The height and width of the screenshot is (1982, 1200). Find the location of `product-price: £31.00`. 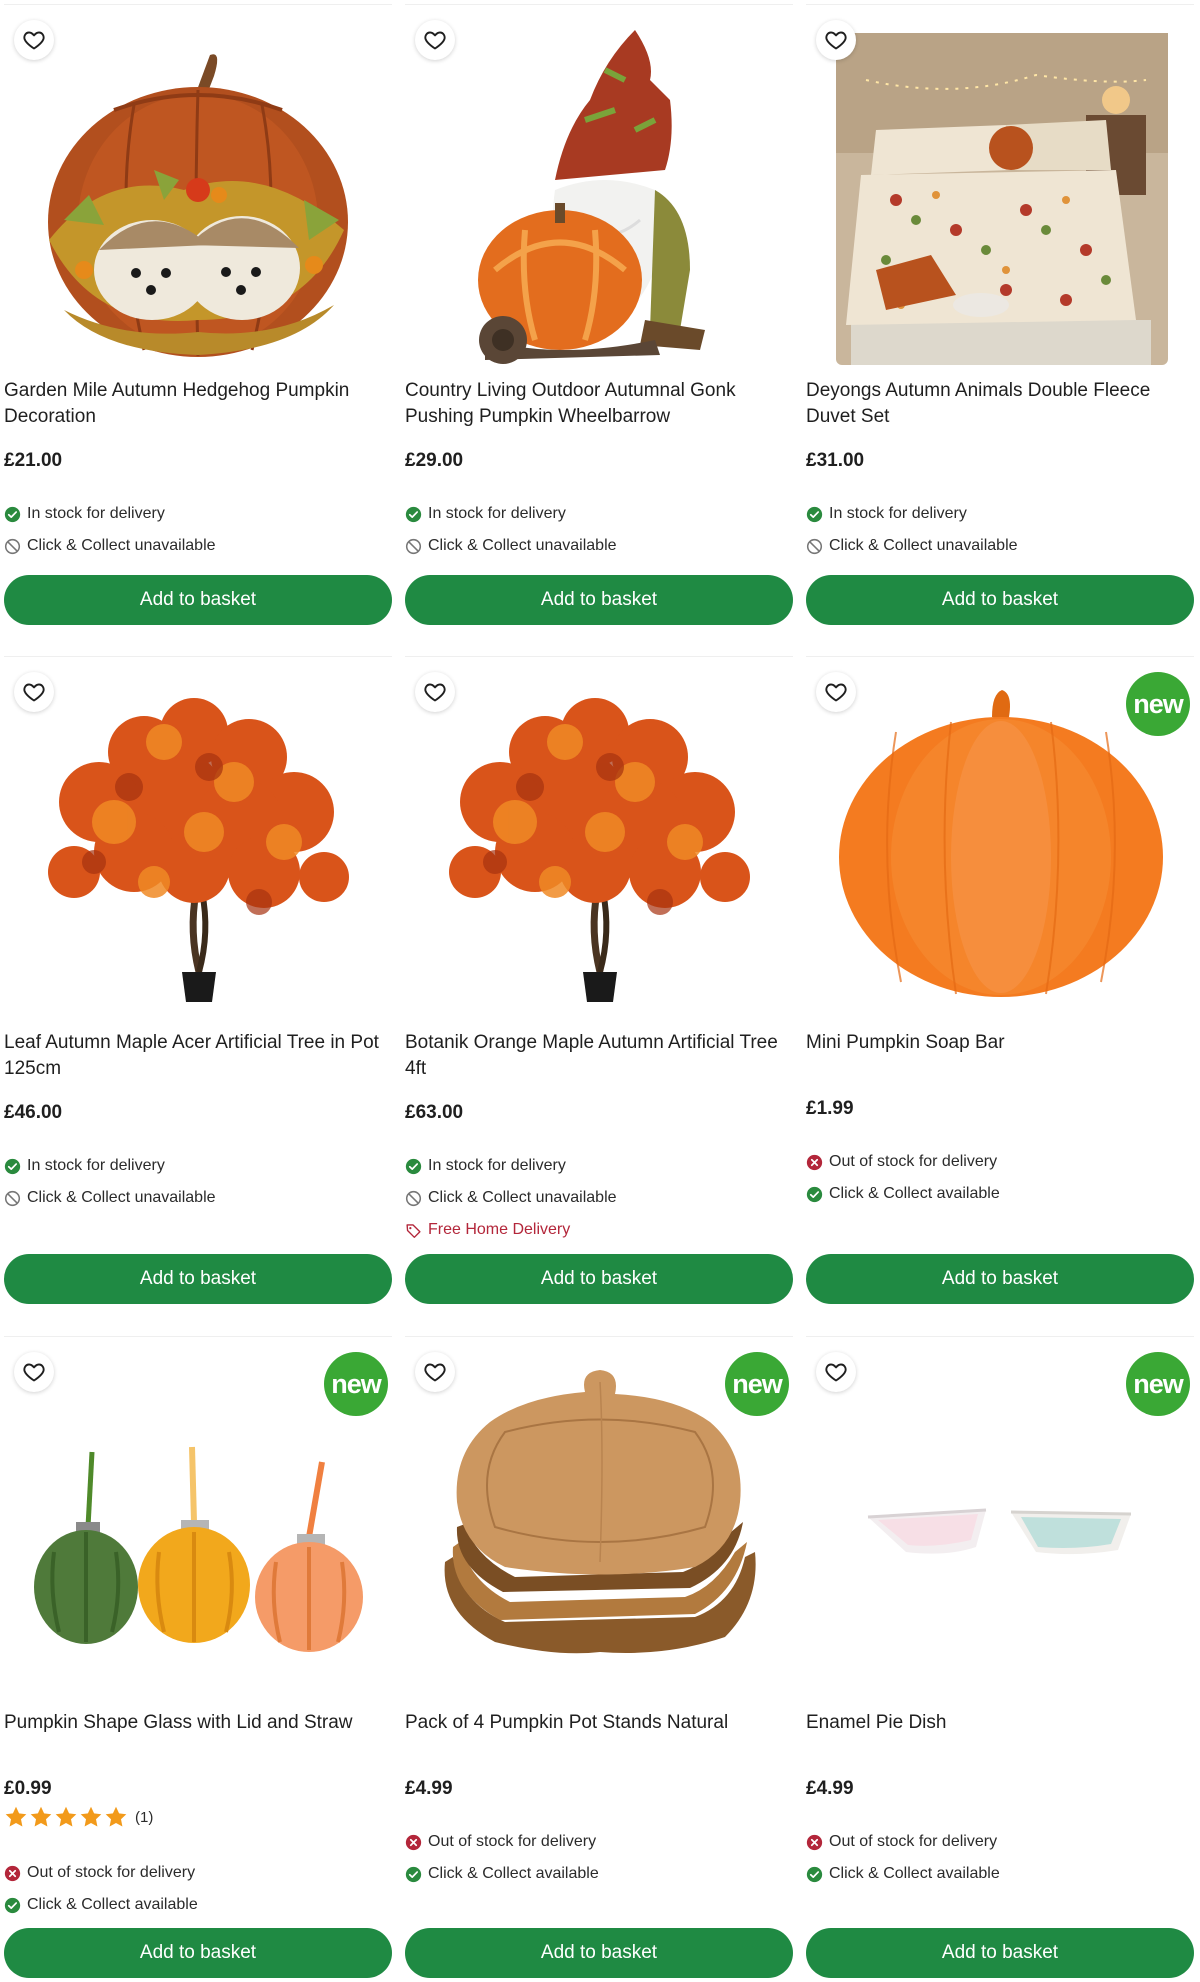

product-price: £31.00 is located at coordinates (835, 460).